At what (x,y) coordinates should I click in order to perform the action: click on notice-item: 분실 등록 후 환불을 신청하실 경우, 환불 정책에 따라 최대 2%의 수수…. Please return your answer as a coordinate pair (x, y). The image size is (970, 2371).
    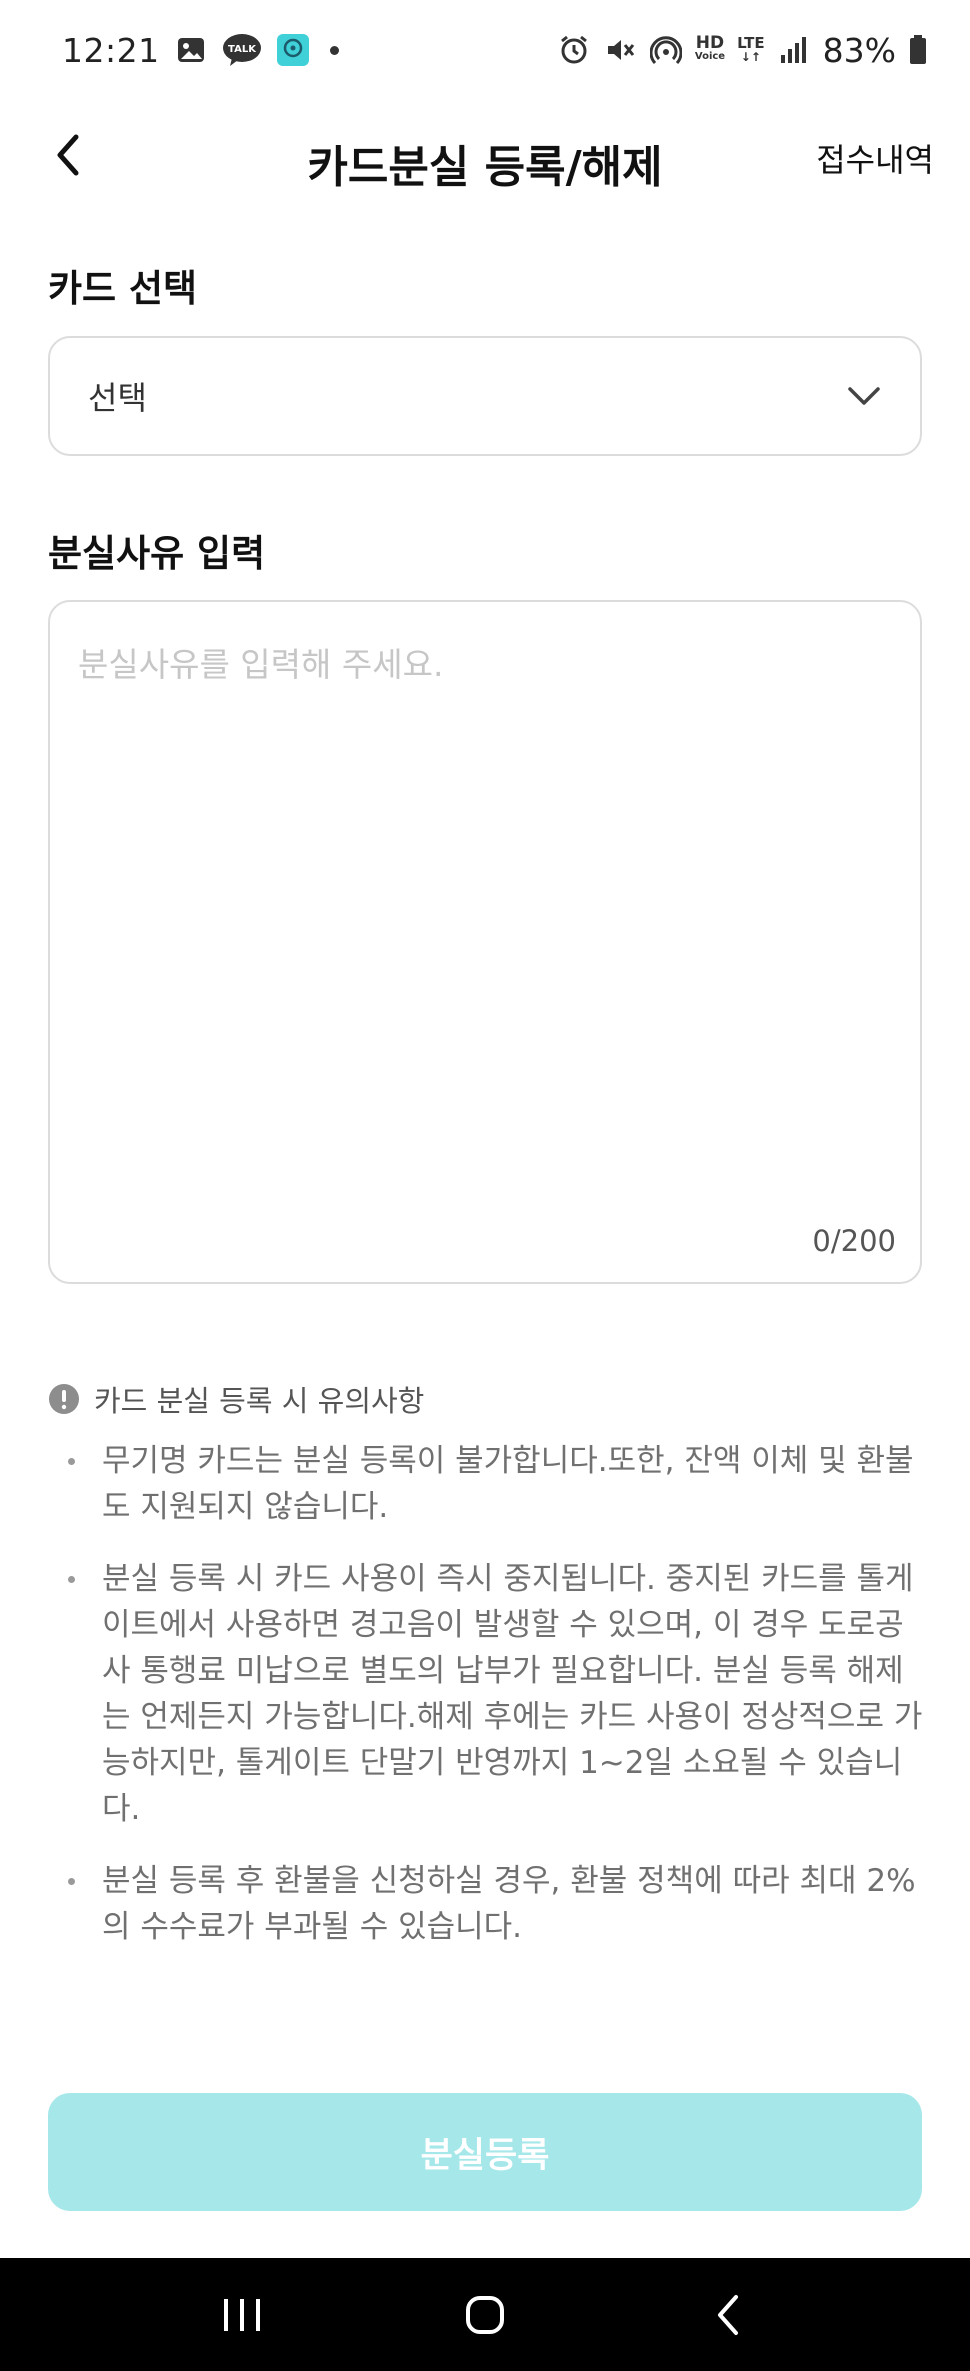
    Looking at the image, I should click on (495, 1904).